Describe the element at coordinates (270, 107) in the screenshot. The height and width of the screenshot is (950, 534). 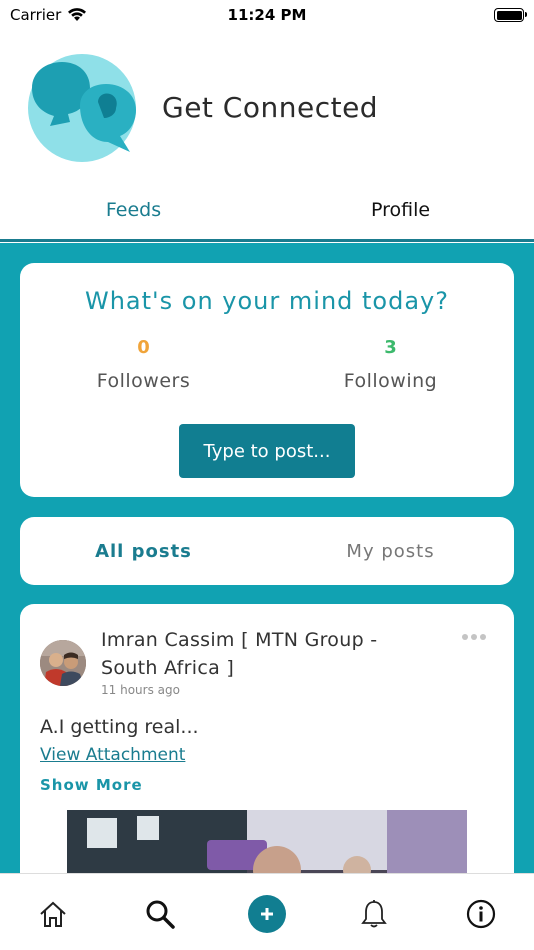
I see `app-title: Get Connected` at that location.